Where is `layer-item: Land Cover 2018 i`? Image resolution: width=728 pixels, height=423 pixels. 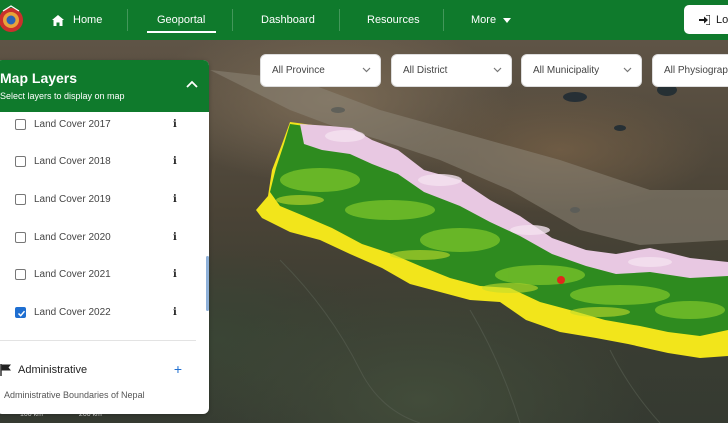
layer-item: Land Cover 2018 i is located at coordinates (98, 161).